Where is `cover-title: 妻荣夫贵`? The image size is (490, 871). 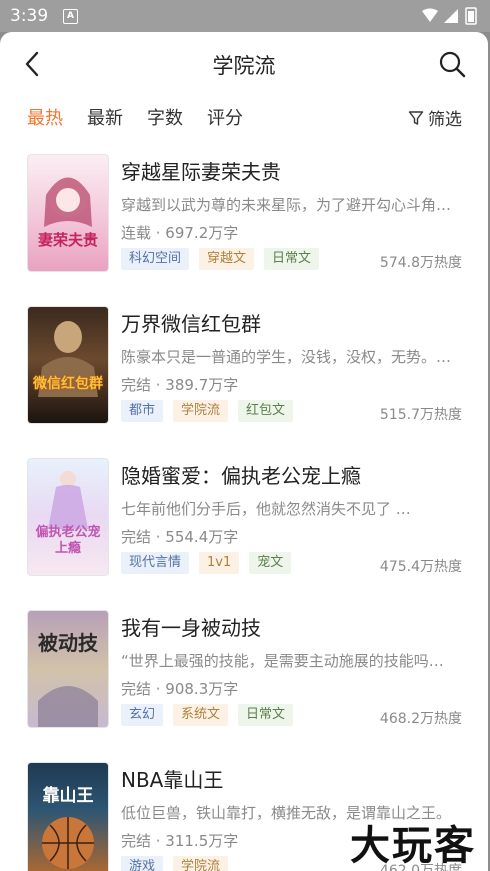
cover-title: 妻荣夫贵 is located at coordinates (67, 240).